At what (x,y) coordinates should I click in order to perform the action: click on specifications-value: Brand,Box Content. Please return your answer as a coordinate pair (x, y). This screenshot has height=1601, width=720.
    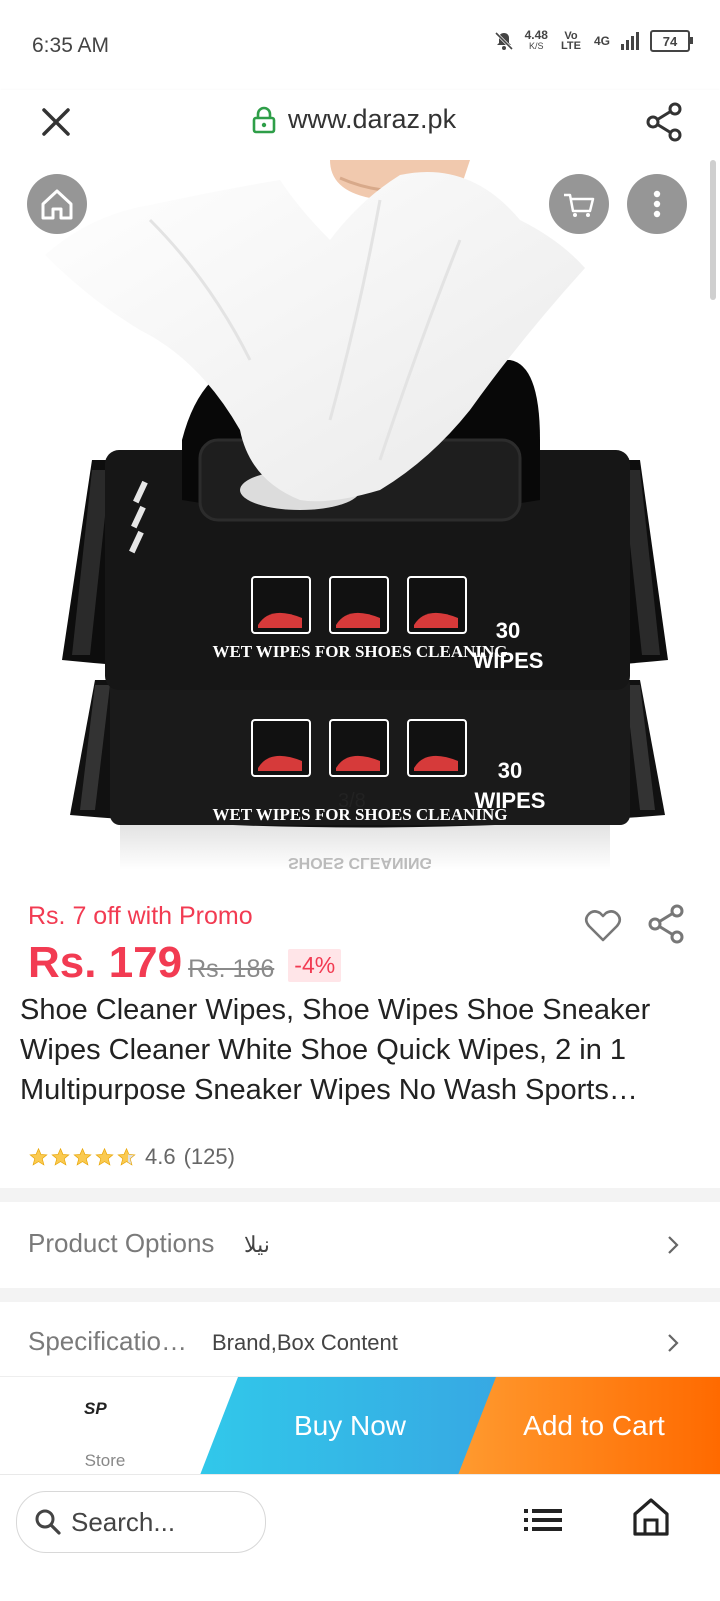
    Looking at the image, I should click on (305, 1342).